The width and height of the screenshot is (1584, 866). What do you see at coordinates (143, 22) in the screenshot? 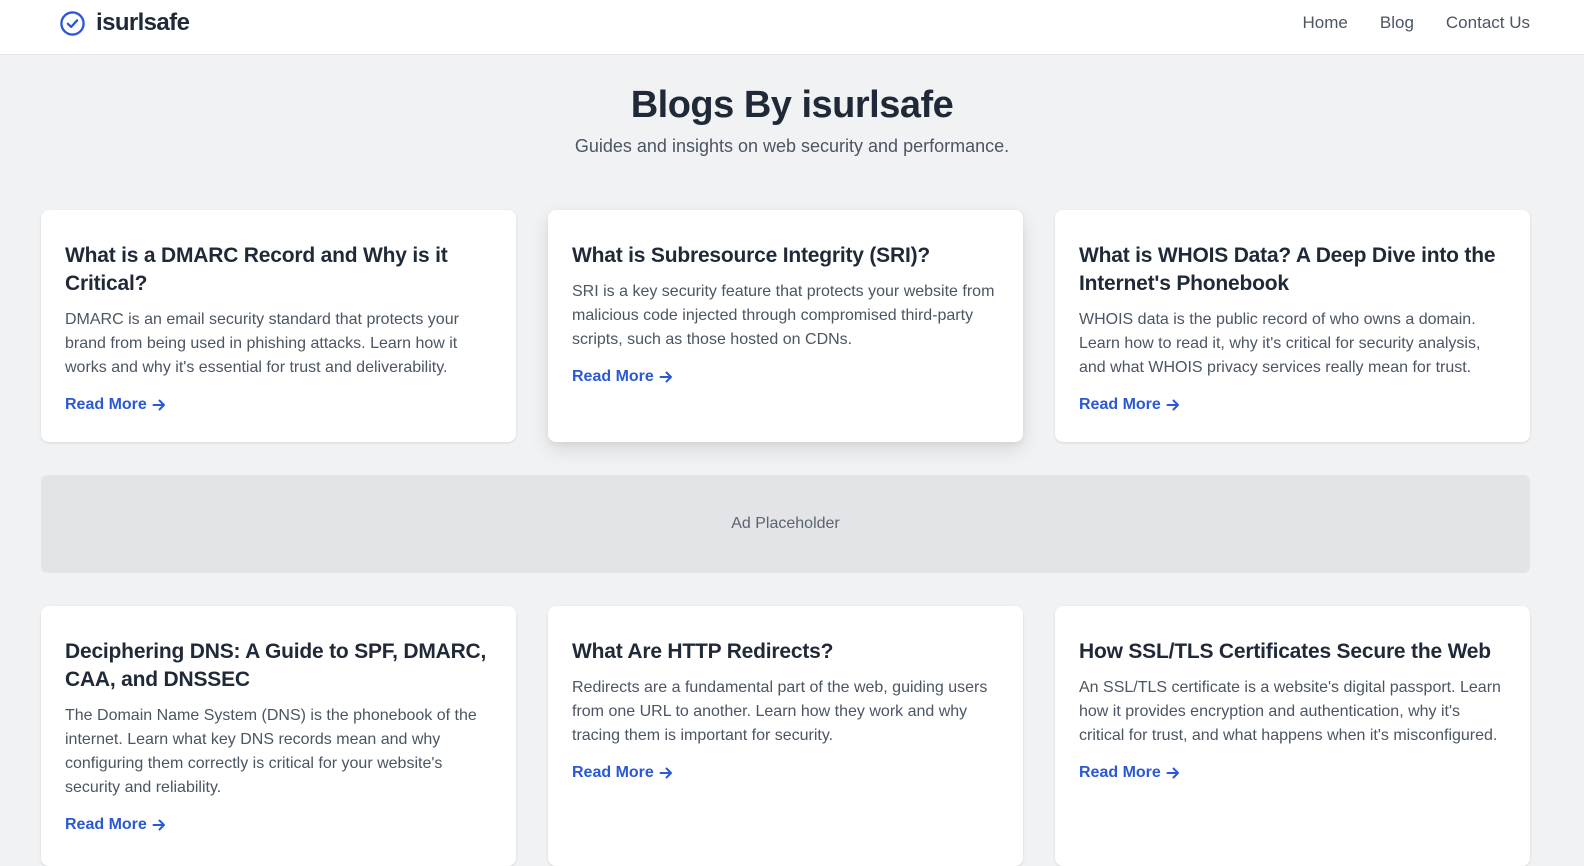
I see `brand-name: isurlsafe` at bounding box center [143, 22].